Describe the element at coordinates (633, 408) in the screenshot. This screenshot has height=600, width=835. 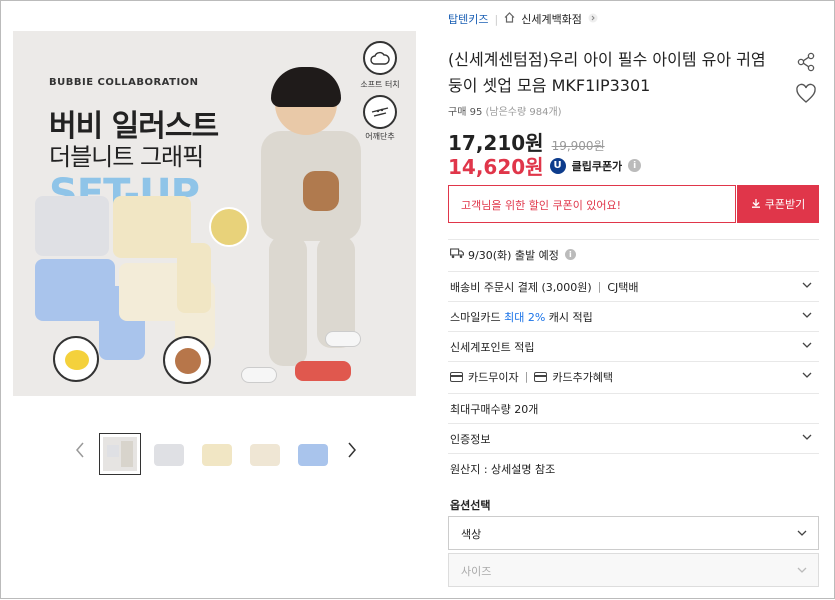
I see `max-buy-row: 최대구매수량 20개` at that location.